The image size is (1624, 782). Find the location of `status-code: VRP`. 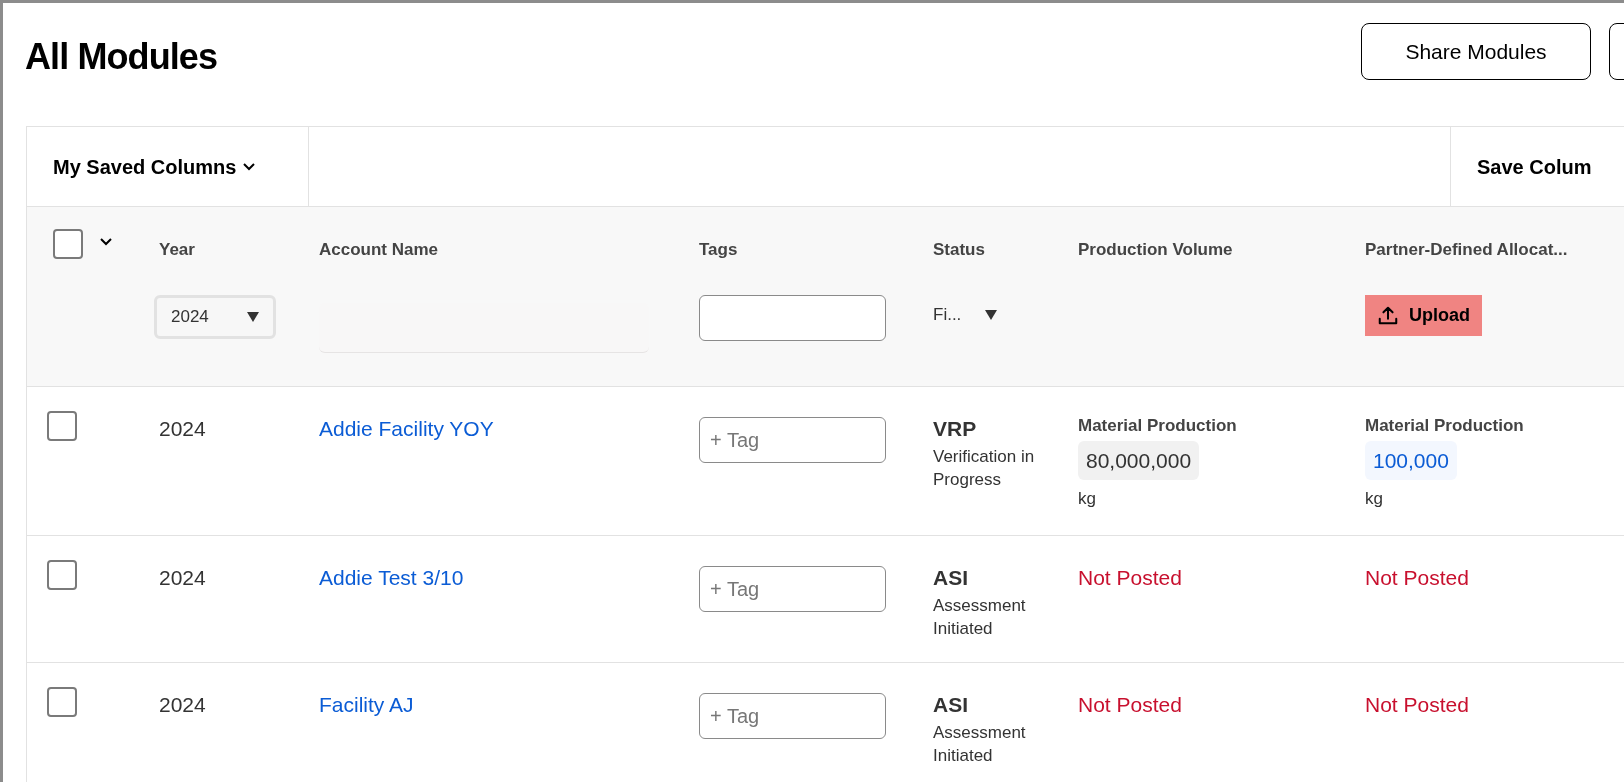

status-code: VRP is located at coordinates (955, 429).